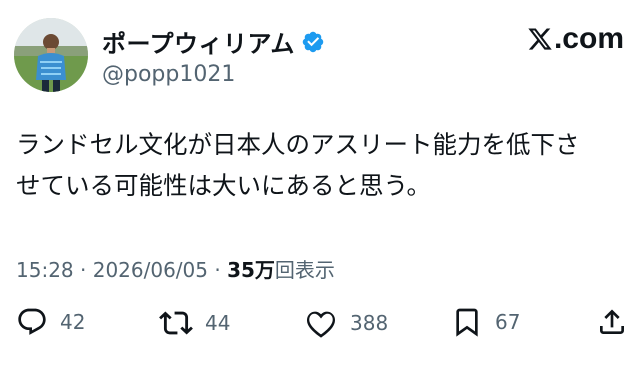  I want to click on verified-badge-icon, so click(313, 41).